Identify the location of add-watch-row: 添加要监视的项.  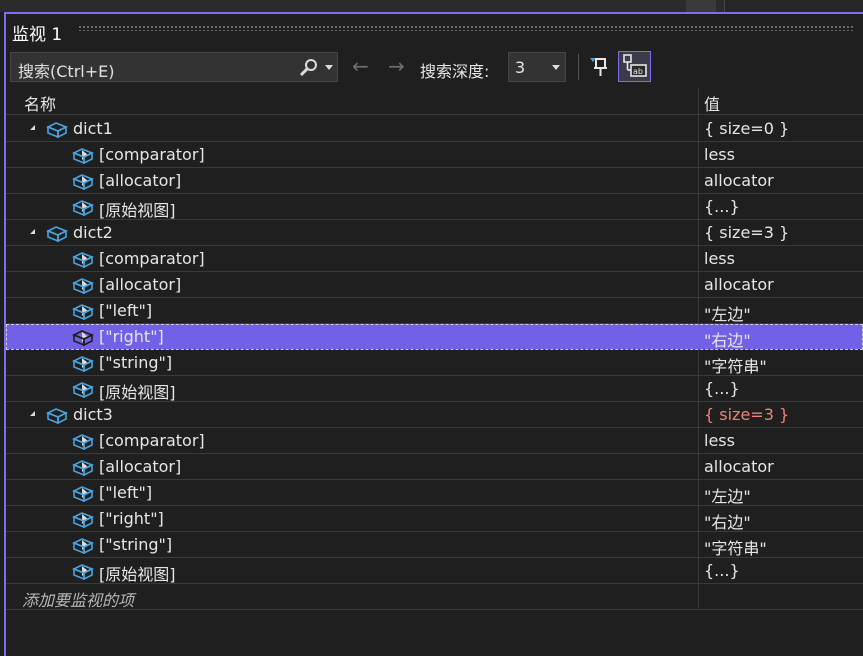
(434, 597).